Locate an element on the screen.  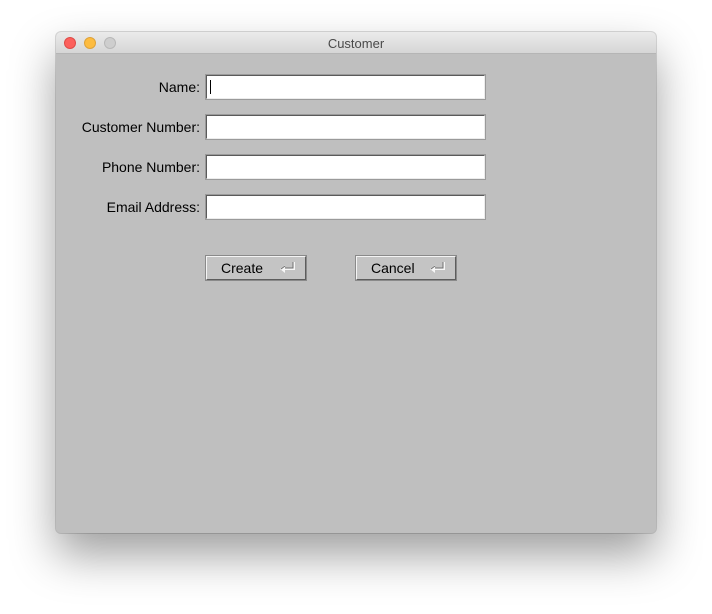
cancel-button: Cancel is located at coordinates (406, 268).